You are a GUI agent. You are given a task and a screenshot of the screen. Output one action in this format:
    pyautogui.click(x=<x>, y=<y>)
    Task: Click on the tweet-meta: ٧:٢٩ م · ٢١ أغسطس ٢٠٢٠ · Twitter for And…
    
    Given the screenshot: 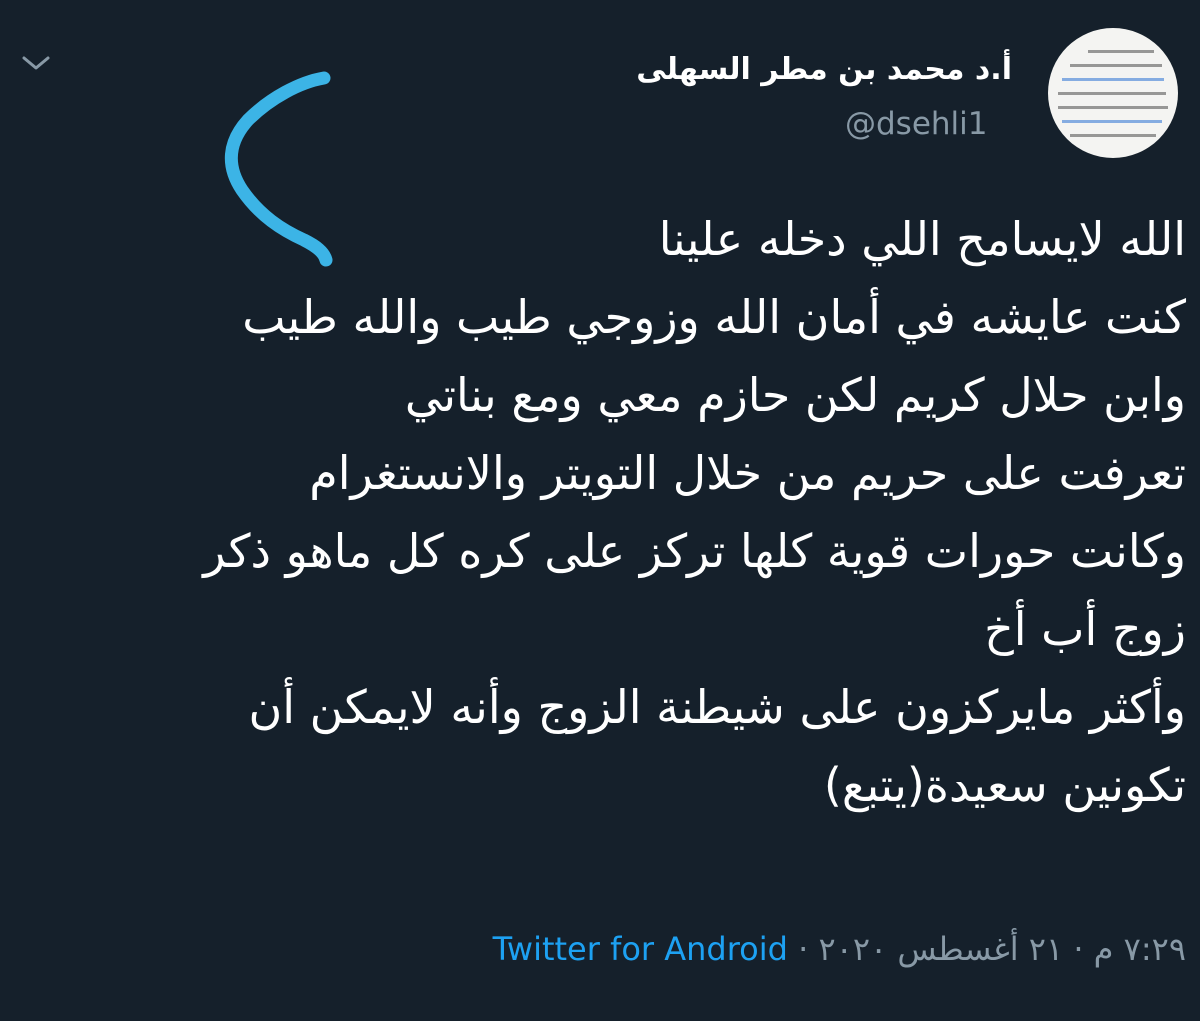 What is the action you would take?
    pyautogui.click(x=593, y=949)
    